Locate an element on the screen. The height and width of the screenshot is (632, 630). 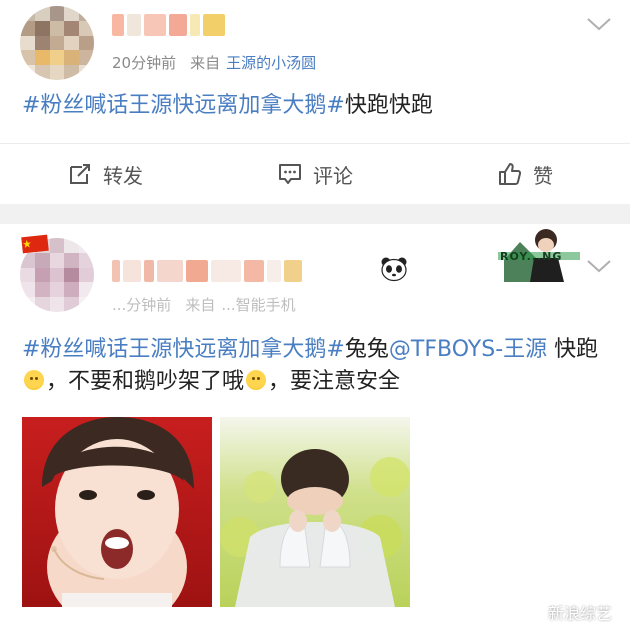
repost-icon is located at coordinates (80, 174).